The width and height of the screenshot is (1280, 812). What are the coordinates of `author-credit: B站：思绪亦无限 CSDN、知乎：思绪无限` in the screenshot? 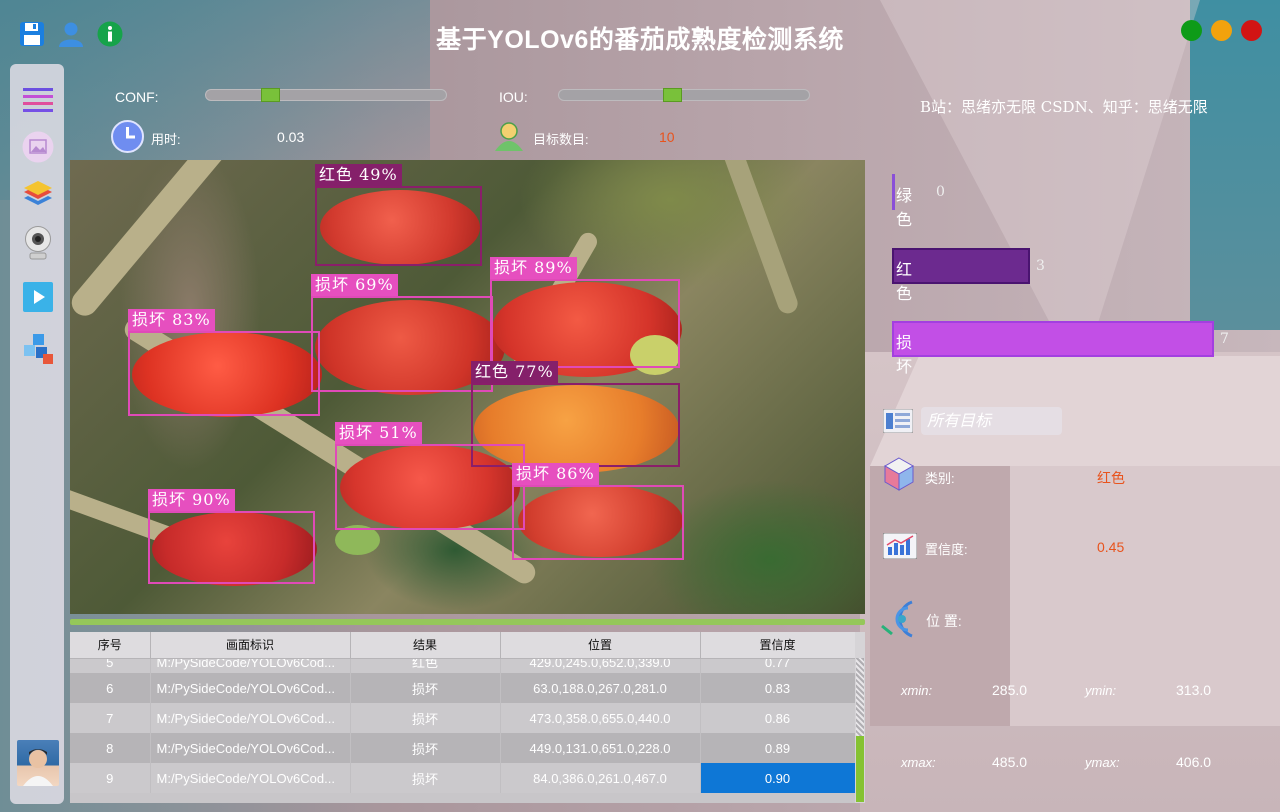 It's located at (1064, 107).